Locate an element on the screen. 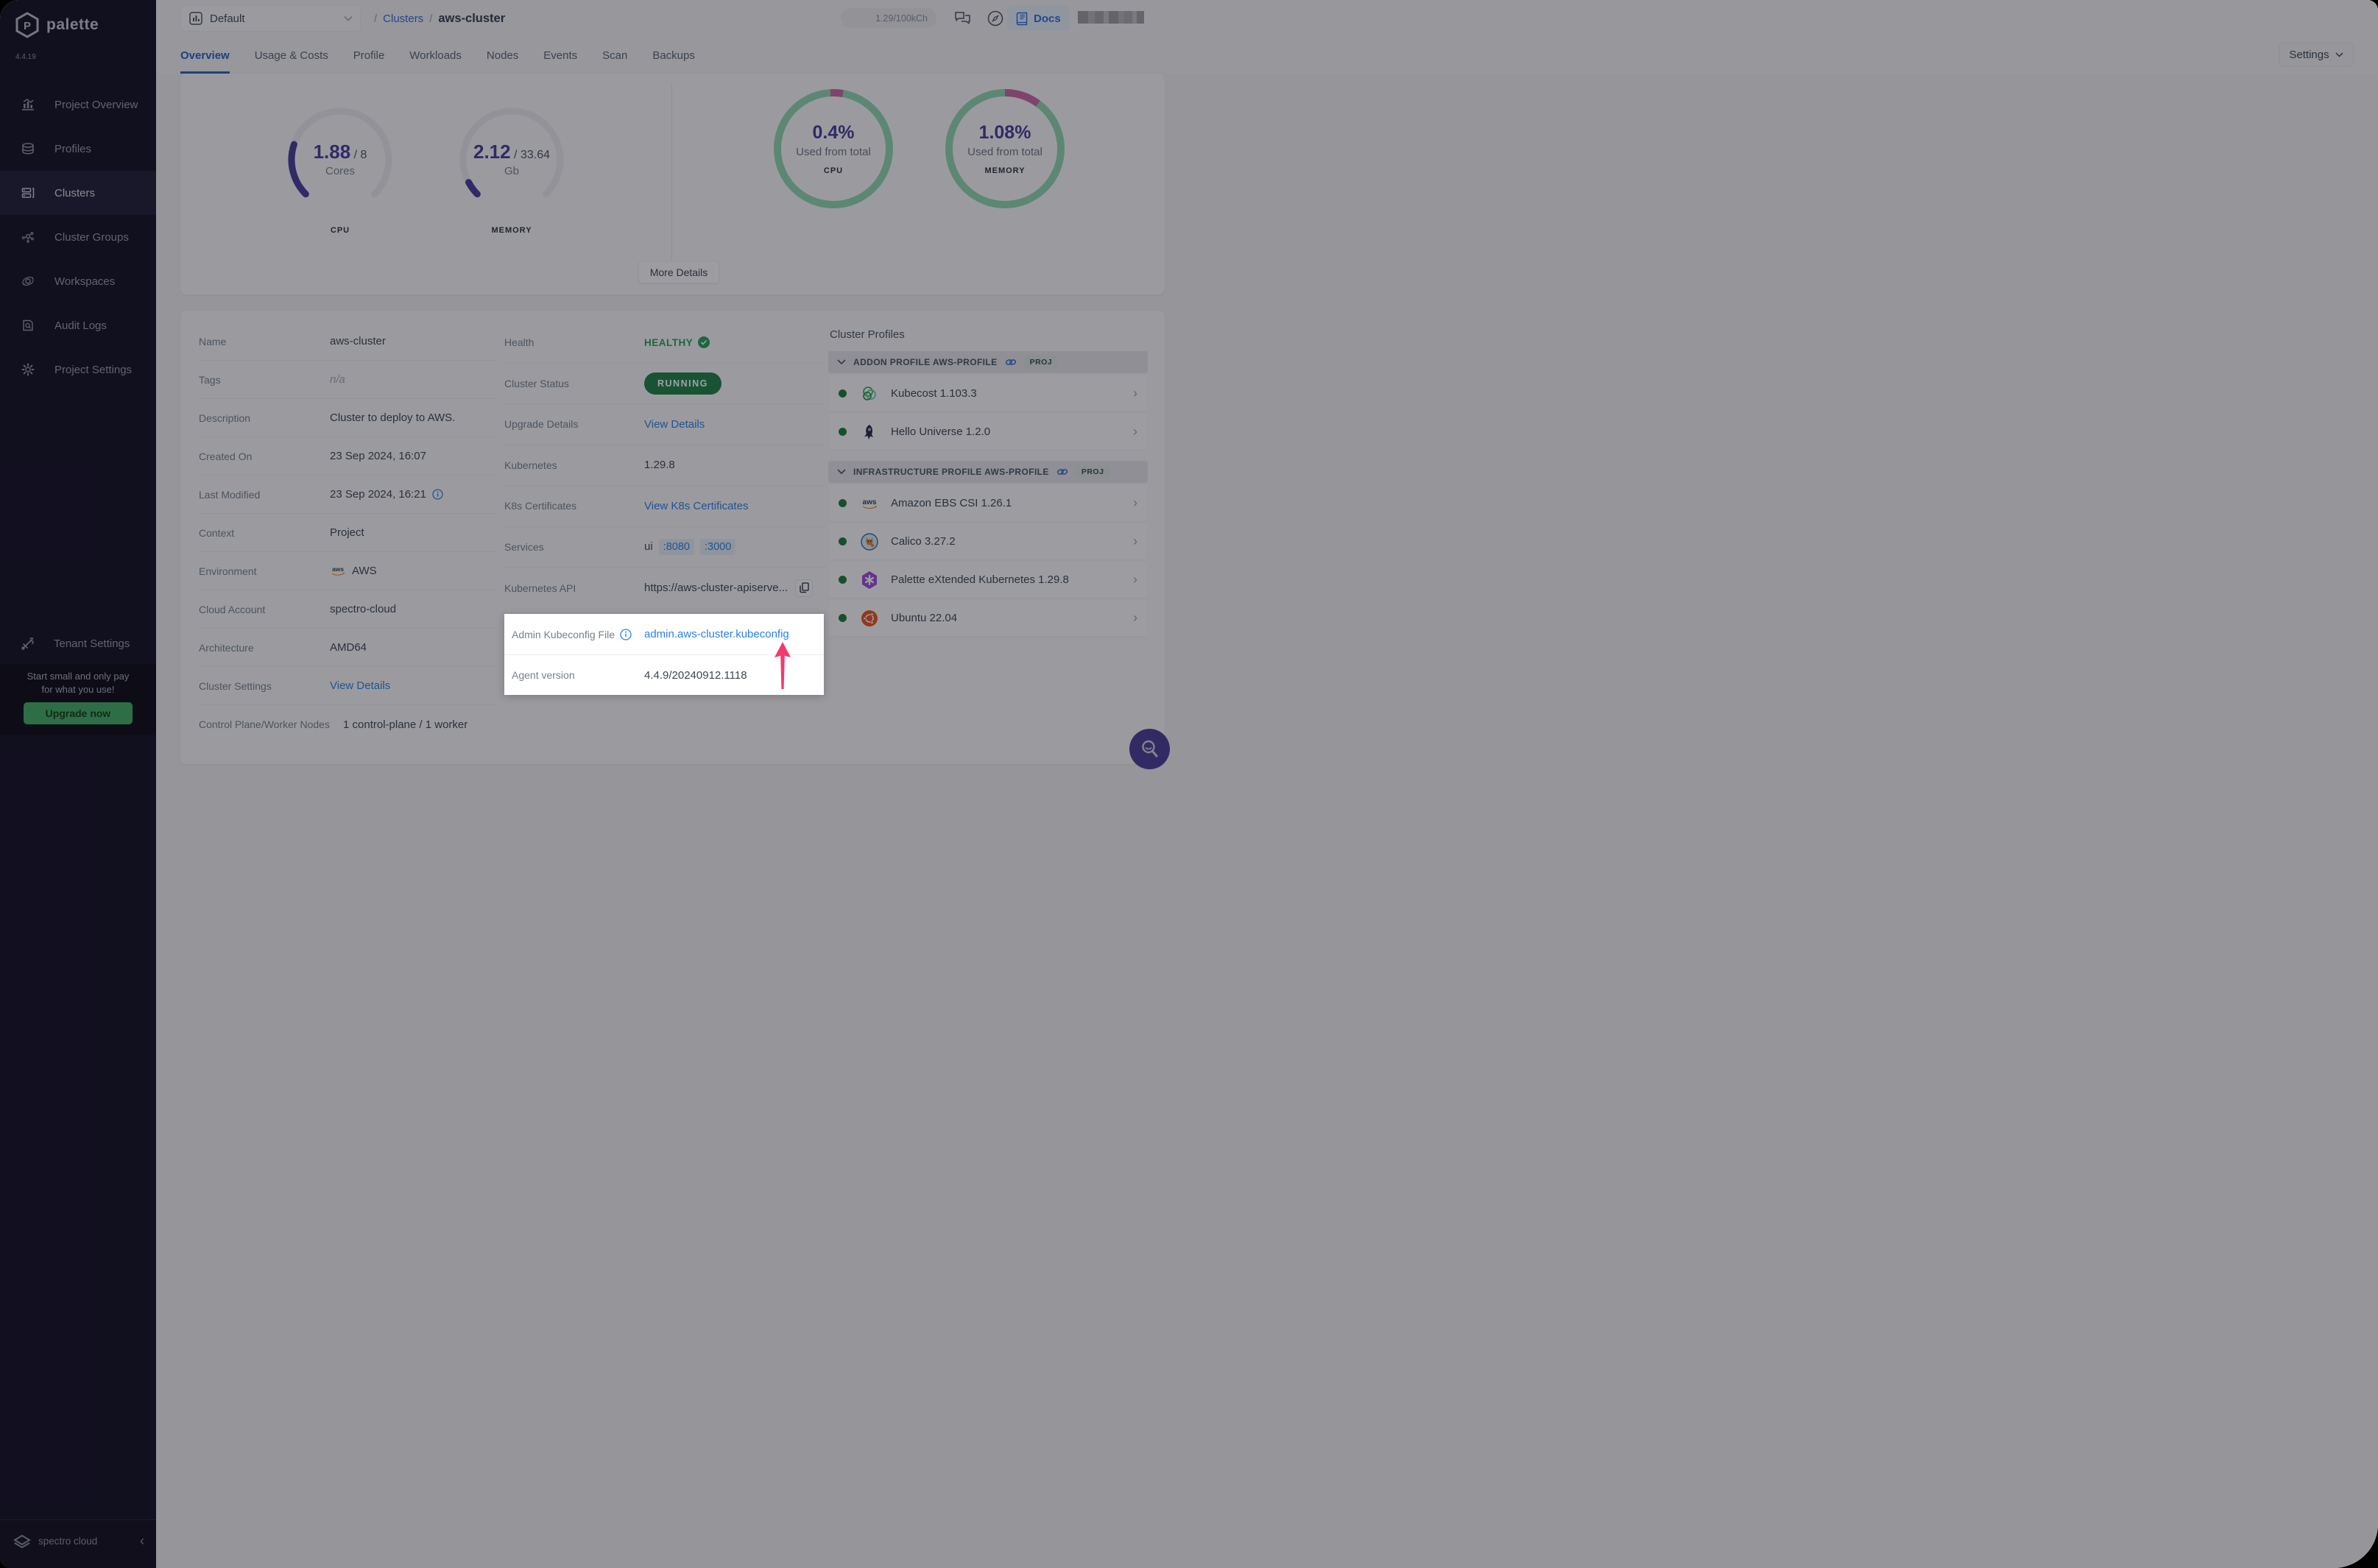  info-icon is located at coordinates (626, 634).